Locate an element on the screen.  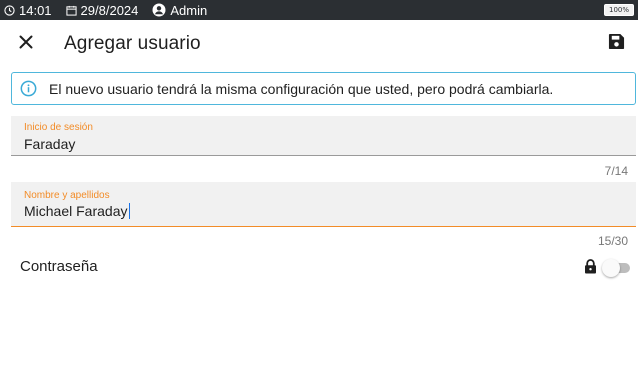
status-date-text: 29/8/2024 is located at coordinates (109, 10).